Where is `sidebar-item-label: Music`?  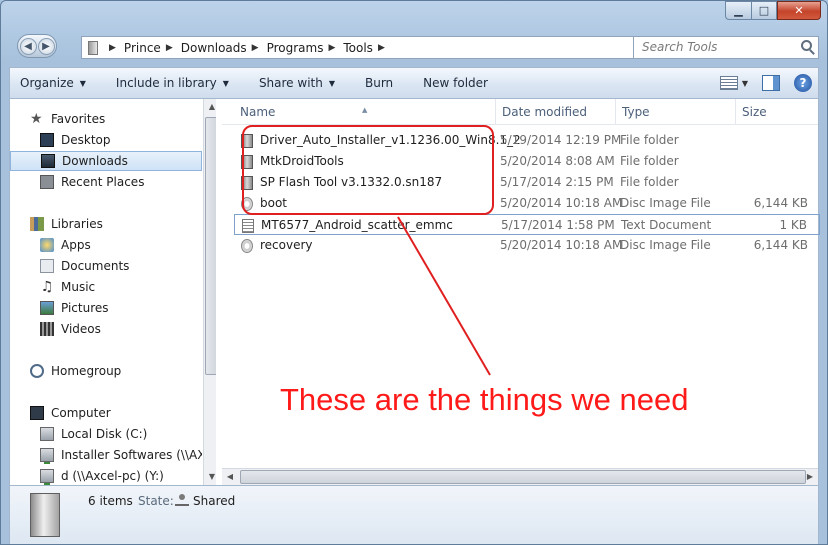
sidebar-item-label: Music is located at coordinates (78, 287).